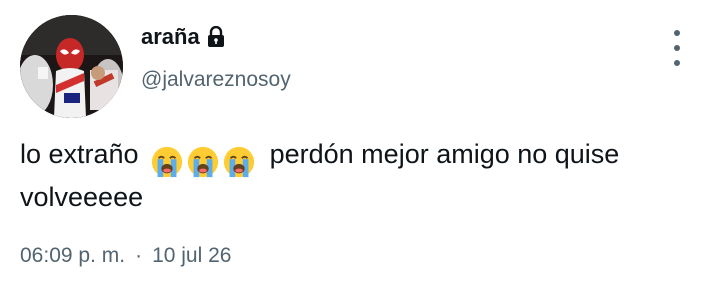 This screenshot has height=293, width=720. Describe the element at coordinates (125, 256) in the screenshot. I see `tweet-meta: 06:09 p. m. · 10 jul 26` at that location.